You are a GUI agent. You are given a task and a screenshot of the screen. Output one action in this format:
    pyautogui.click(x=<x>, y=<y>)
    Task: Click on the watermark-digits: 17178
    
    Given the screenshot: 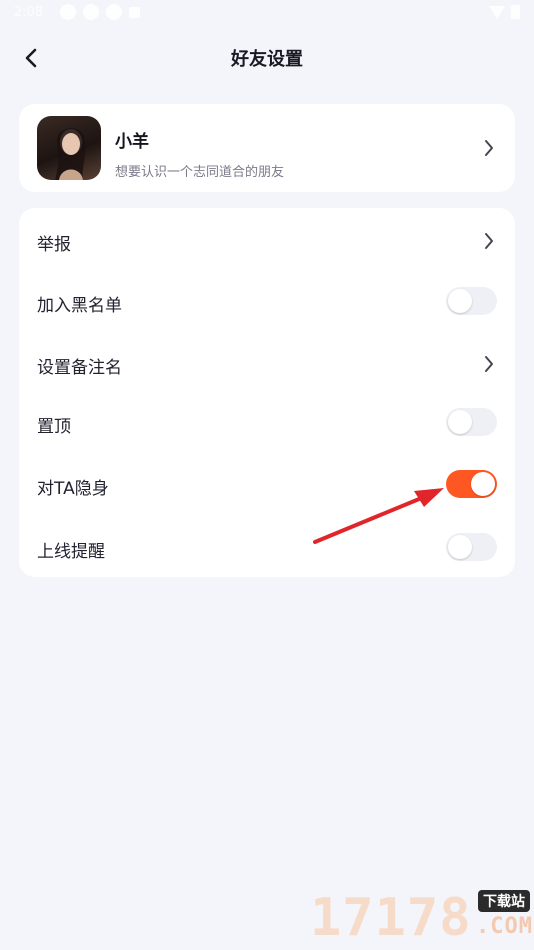 What is the action you would take?
    pyautogui.click(x=391, y=918)
    